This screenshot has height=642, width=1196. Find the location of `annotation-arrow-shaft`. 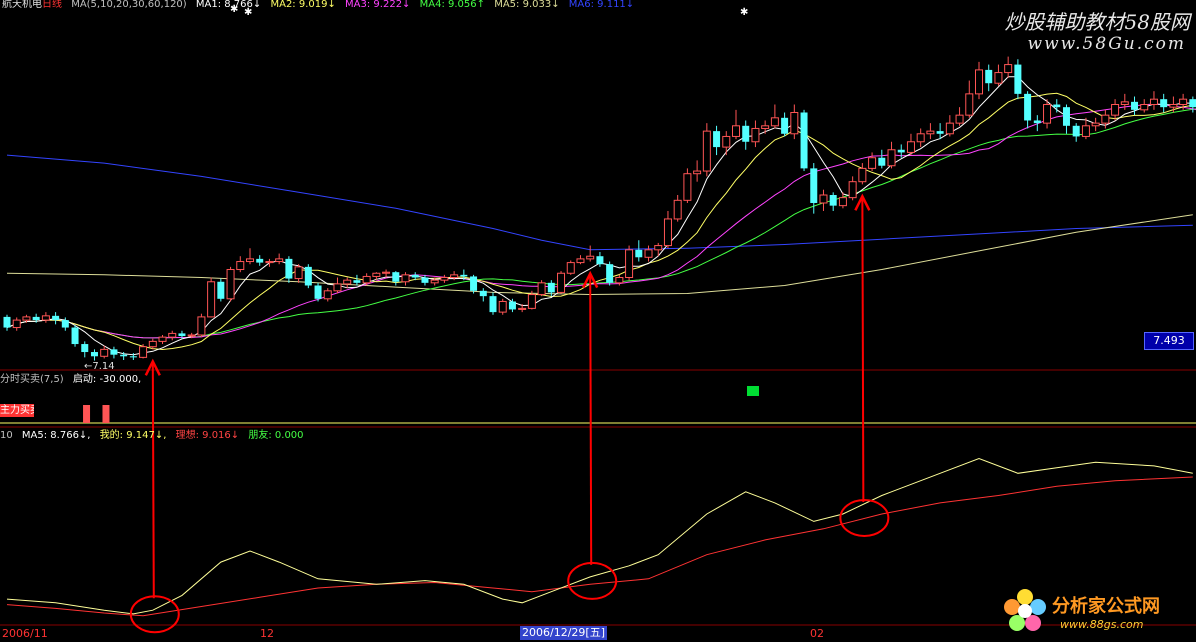

annotation-arrow-shaft is located at coordinates (863, 350).